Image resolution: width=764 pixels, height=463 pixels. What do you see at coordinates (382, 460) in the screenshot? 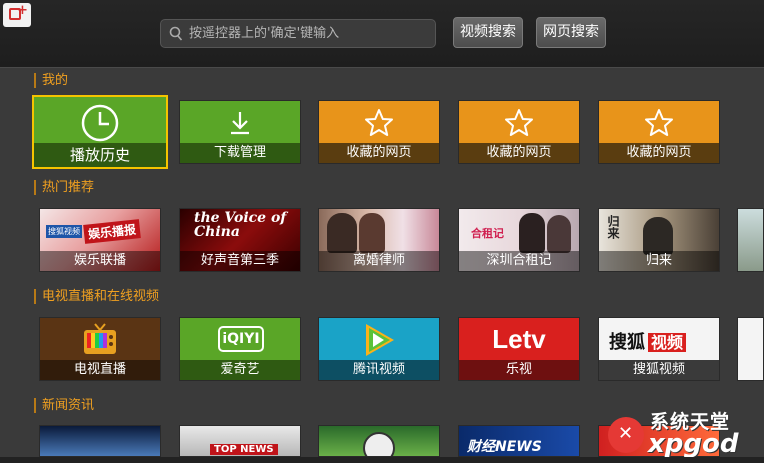
I see `bottom-strip` at bounding box center [382, 460].